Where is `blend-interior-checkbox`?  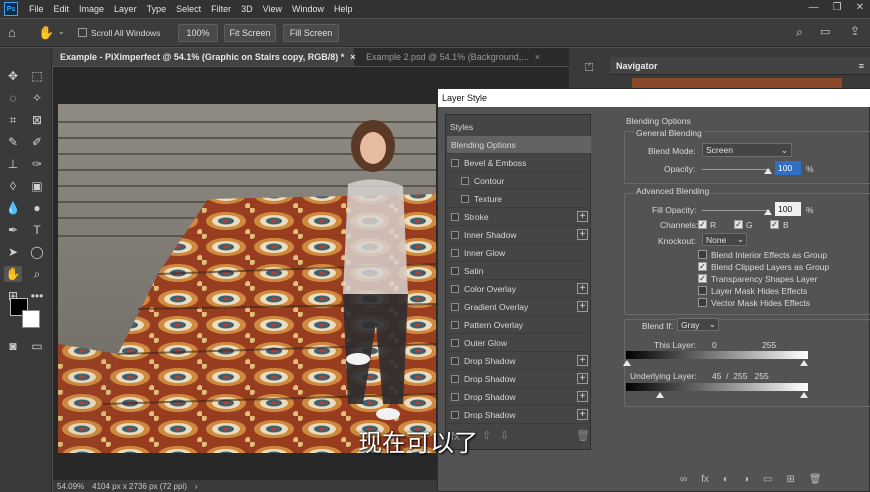 blend-interior-checkbox is located at coordinates (702, 254).